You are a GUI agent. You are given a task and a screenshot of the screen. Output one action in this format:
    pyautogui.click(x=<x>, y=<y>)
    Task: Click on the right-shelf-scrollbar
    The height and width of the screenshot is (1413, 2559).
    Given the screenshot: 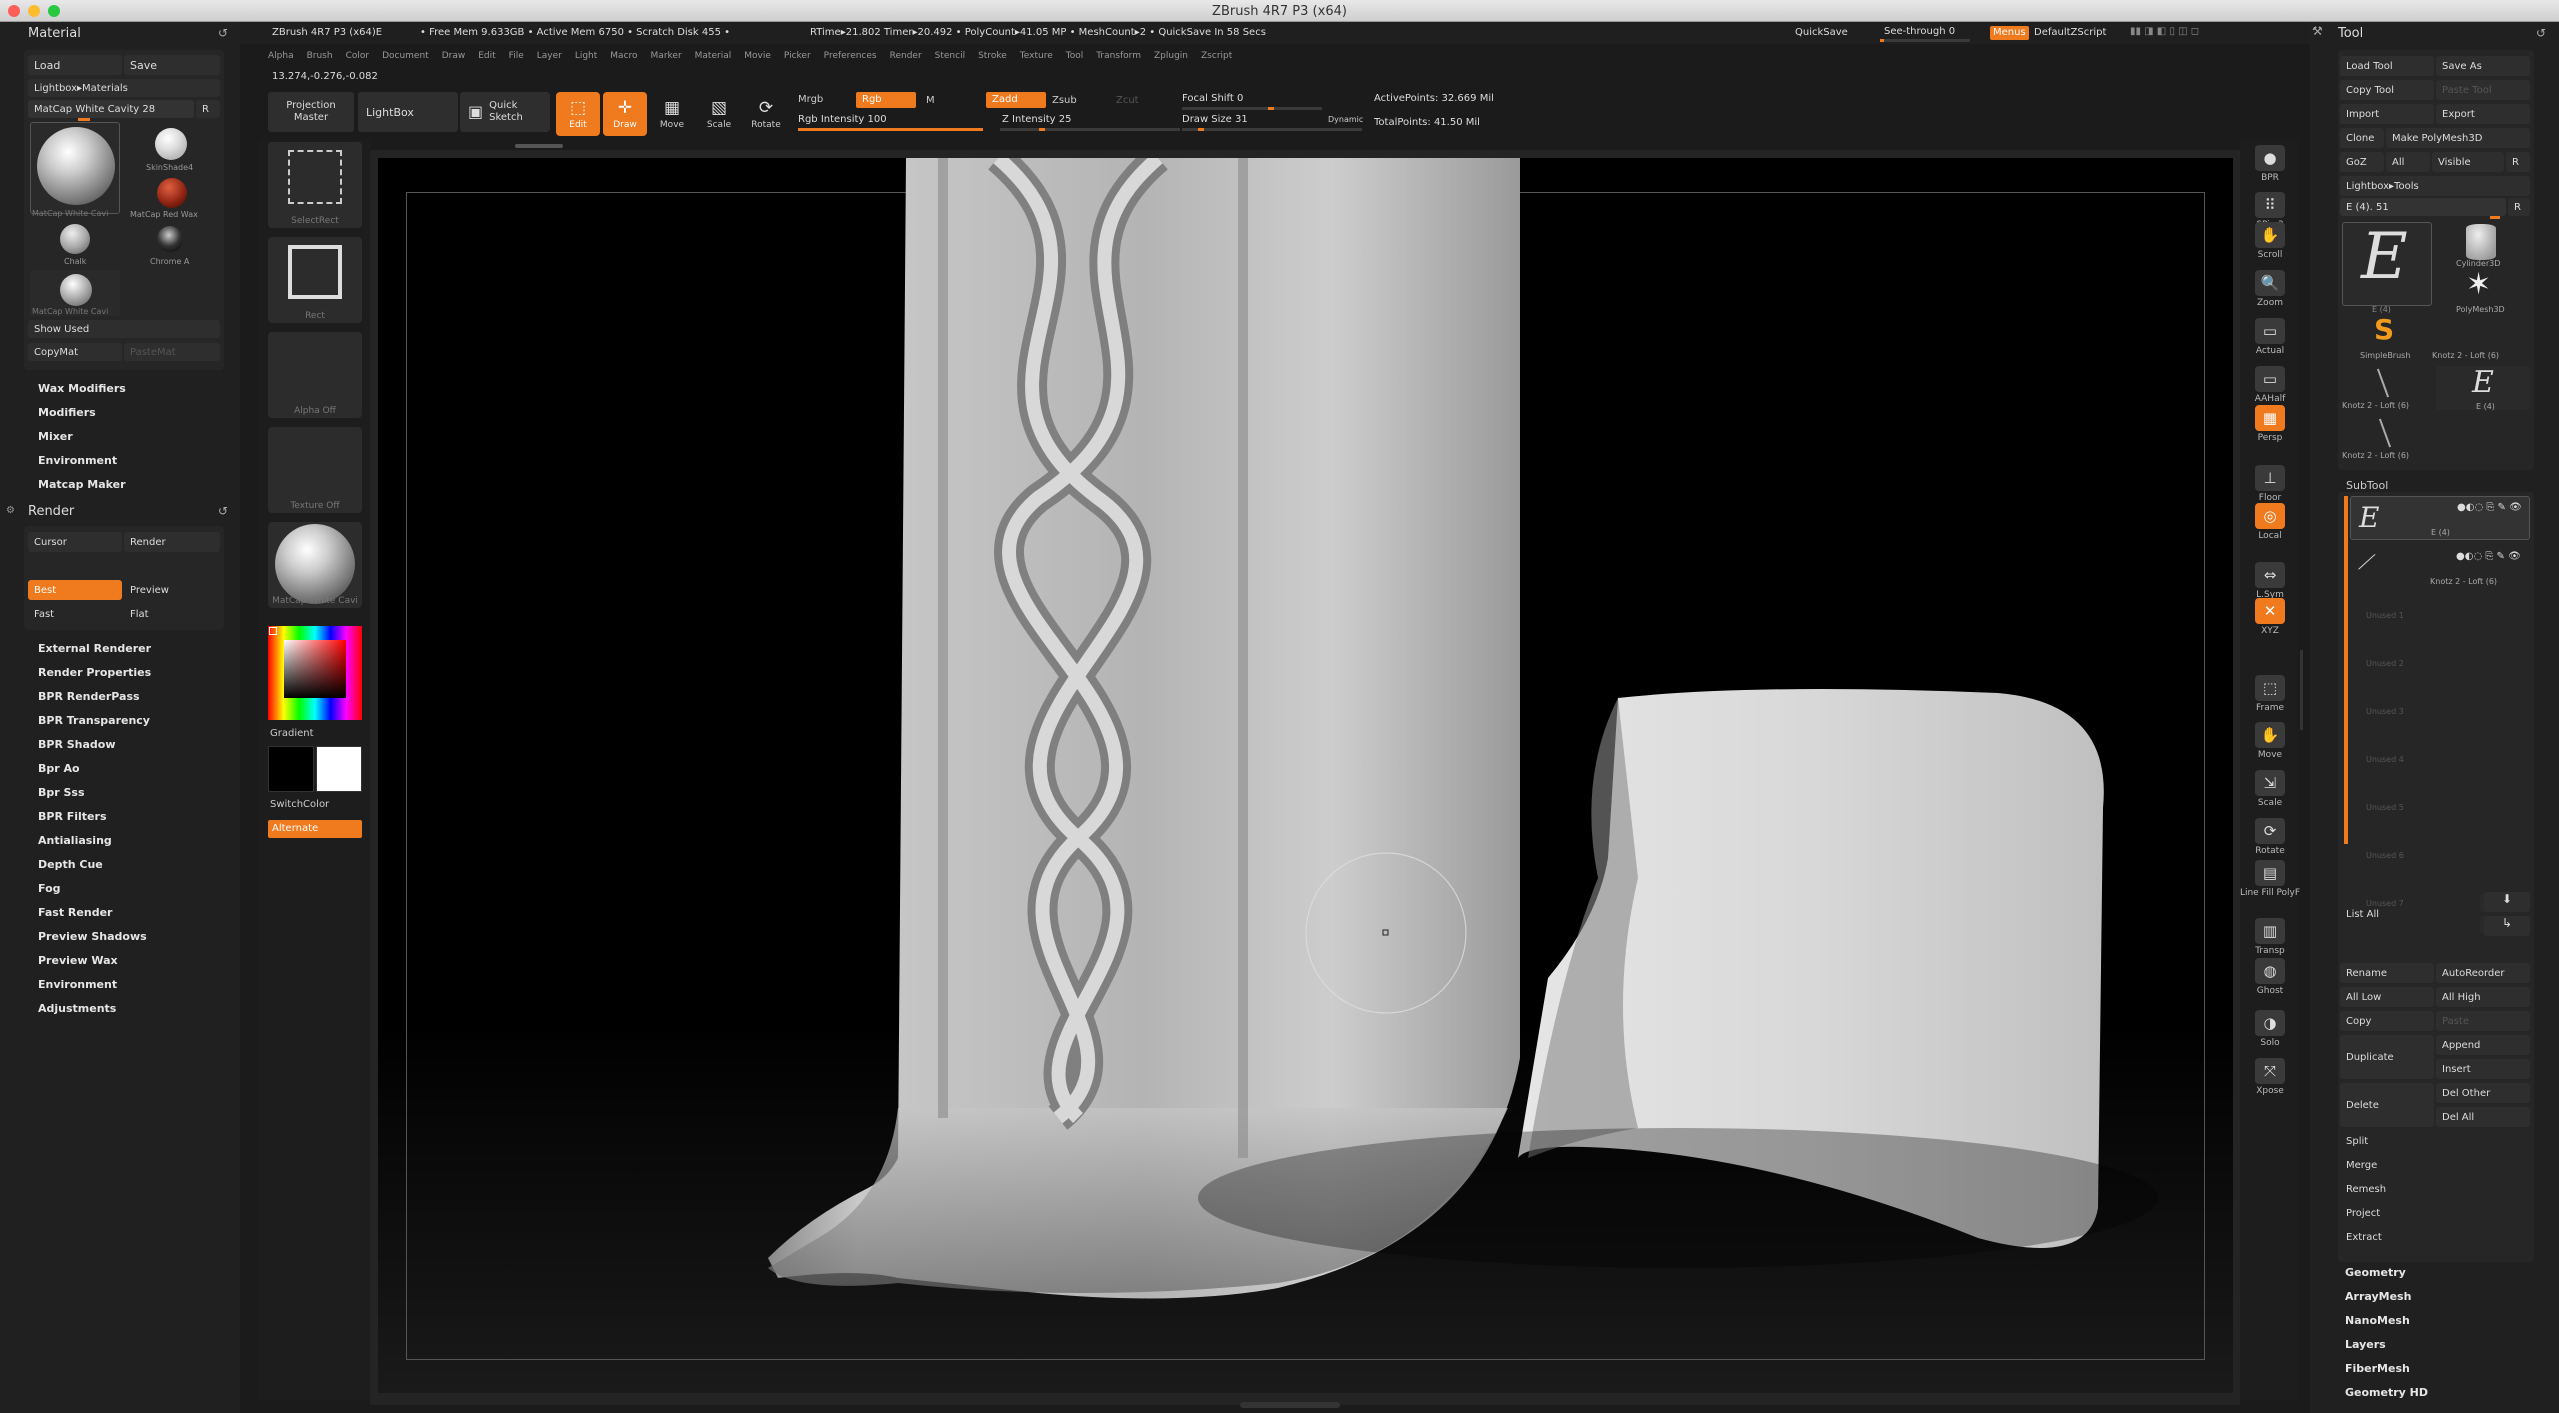 What is the action you would take?
    pyautogui.click(x=2301, y=690)
    